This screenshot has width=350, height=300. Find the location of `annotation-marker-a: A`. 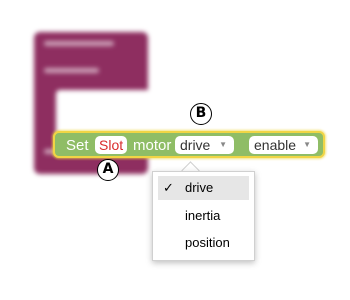

annotation-marker-a: A is located at coordinates (108, 170).